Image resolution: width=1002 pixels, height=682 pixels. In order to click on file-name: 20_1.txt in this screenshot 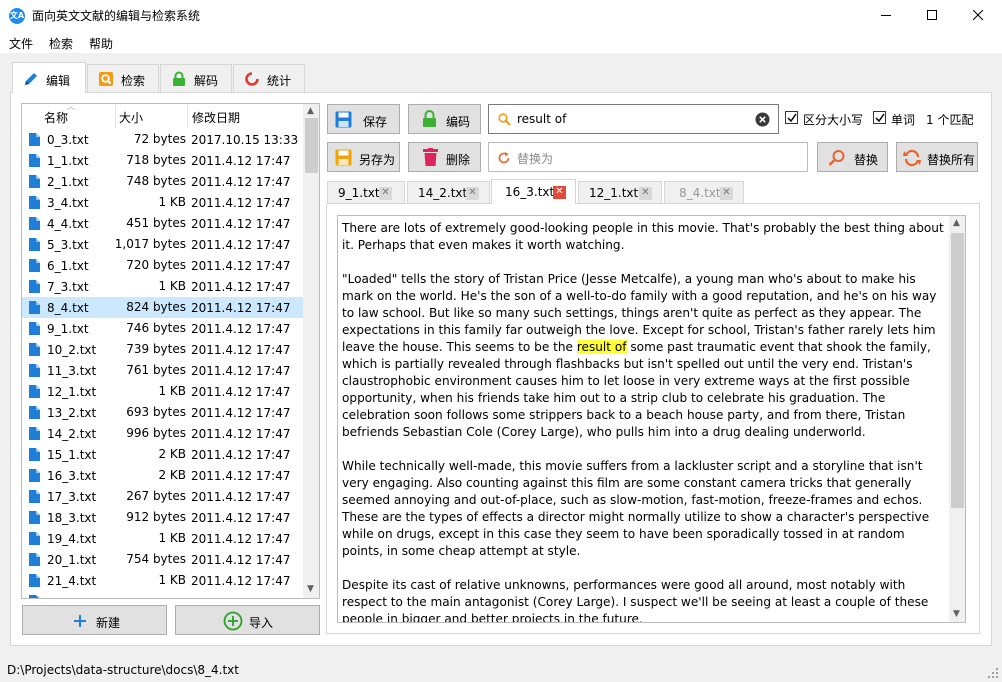, I will do `click(72, 560)`.